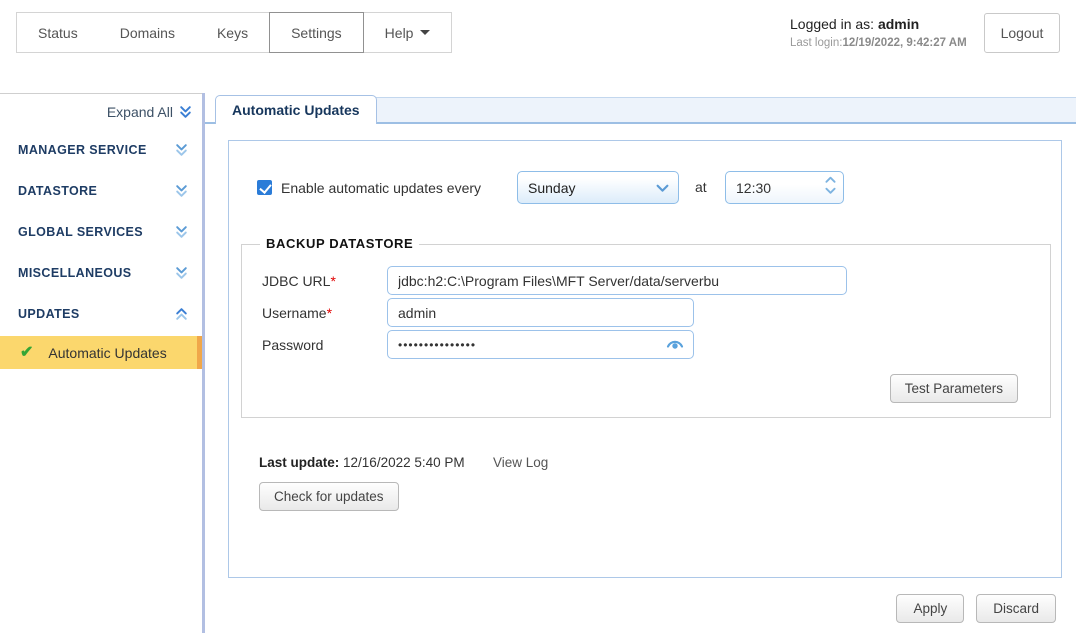 This screenshot has width=1076, height=633. What do you see at coordinates (662, 188) in the screenshot?
I see `chevron-down-icon` at bounding box center [662, 188].